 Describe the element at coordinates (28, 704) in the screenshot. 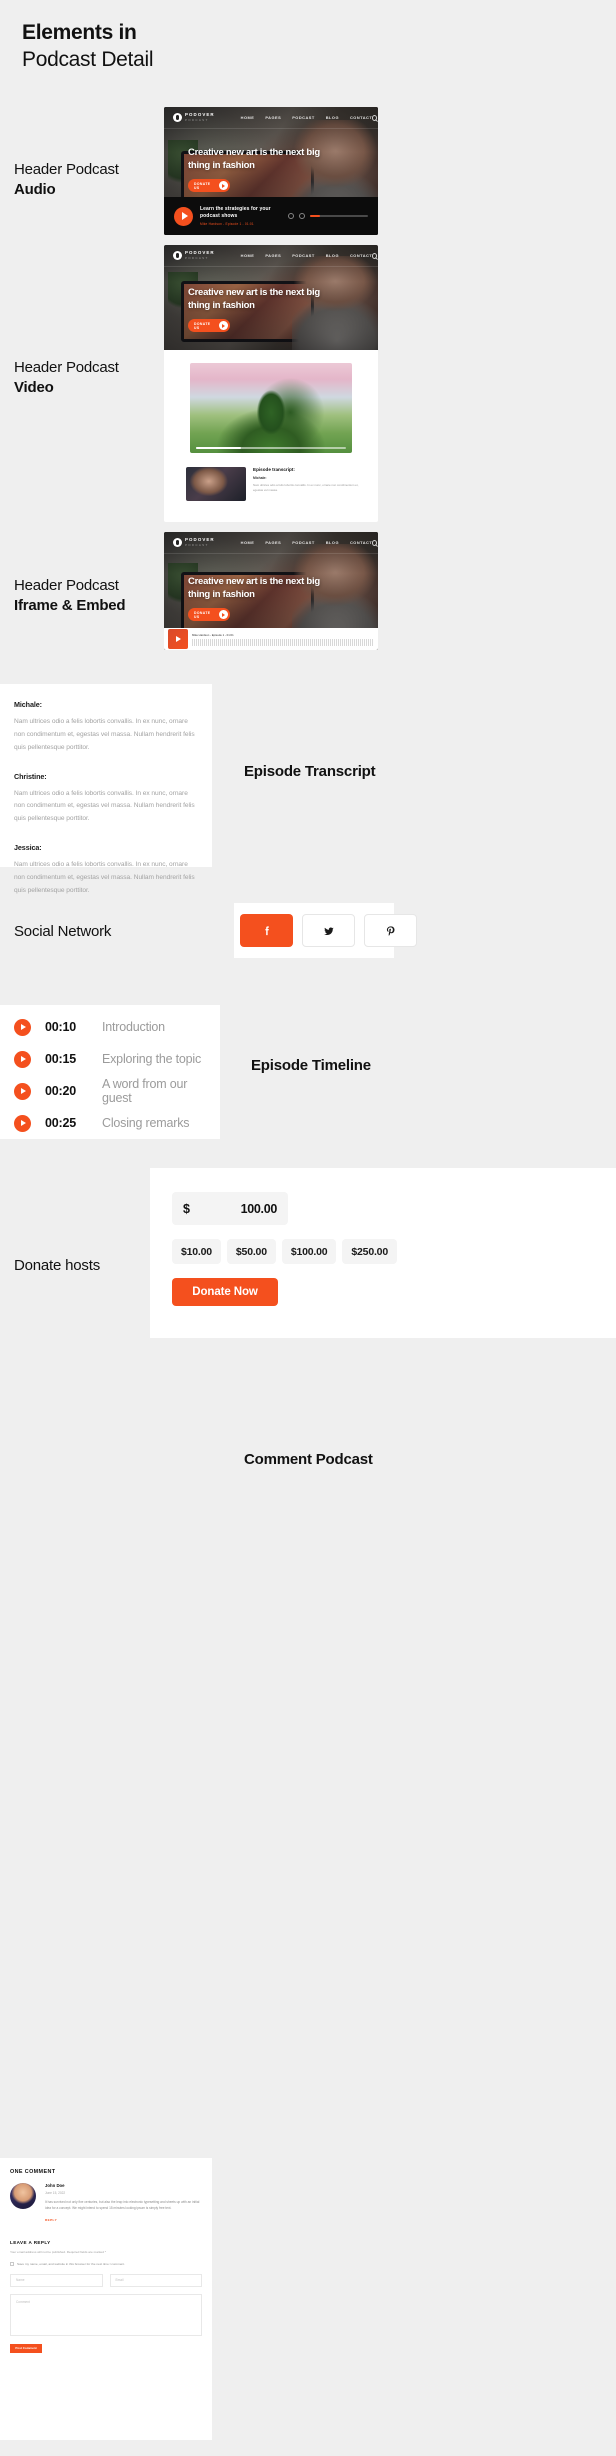

I see `transcript-speaker: Michale:` at that location.